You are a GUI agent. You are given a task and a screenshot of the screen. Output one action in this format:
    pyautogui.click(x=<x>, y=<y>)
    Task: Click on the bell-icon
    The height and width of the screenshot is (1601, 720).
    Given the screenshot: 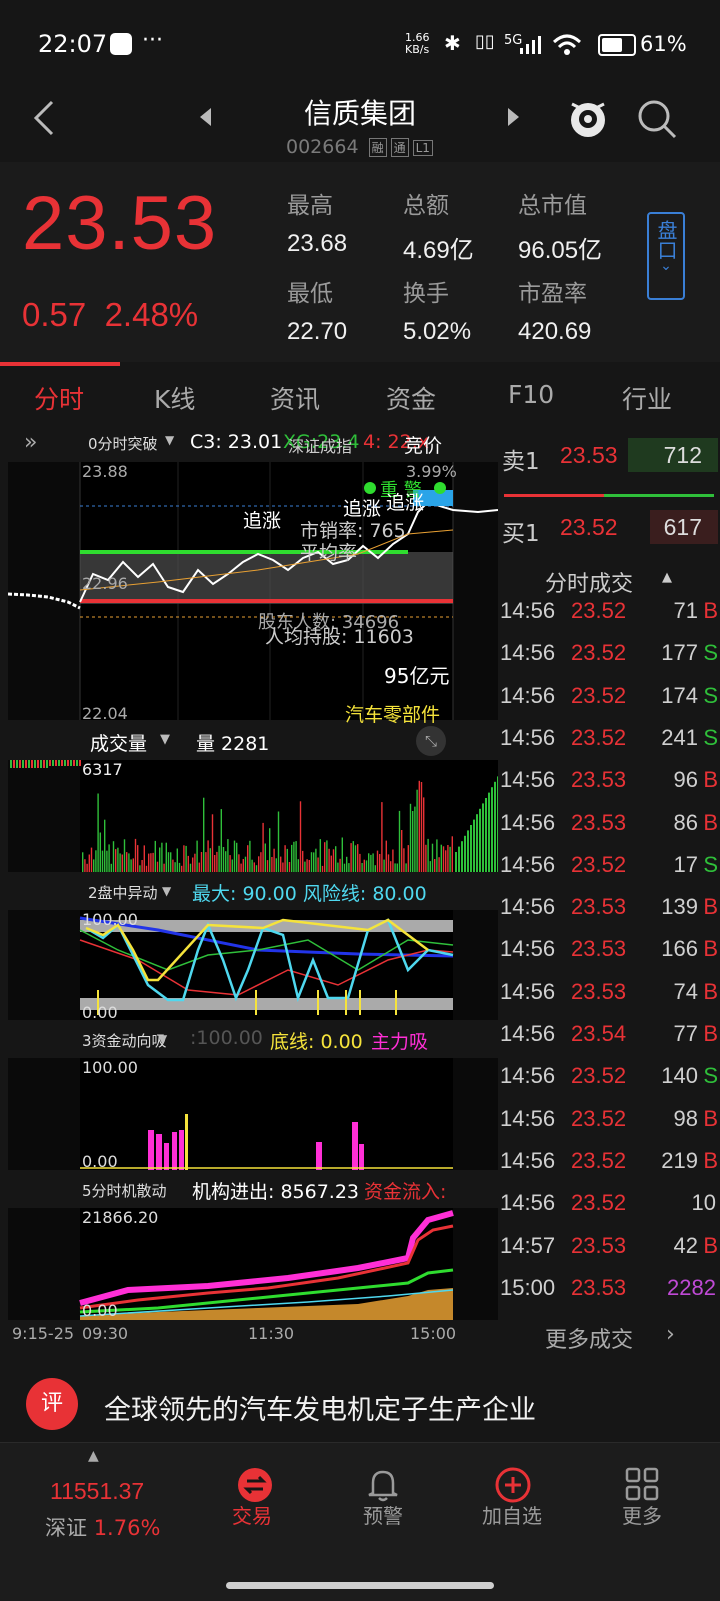 What is the action you would take?
    pyautogui.click(x=383, y=1485)
    